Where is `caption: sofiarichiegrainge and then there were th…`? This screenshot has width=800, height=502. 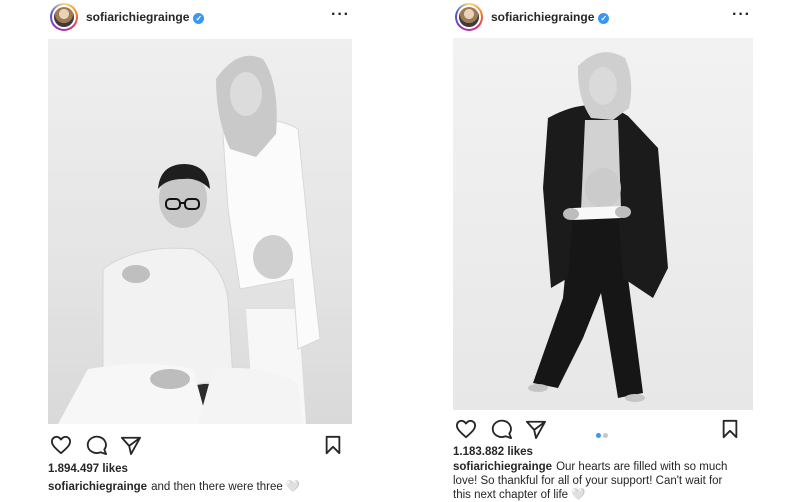
caption: sofiarichiegrainge and then there were th… is located at coordinates (198, 487).